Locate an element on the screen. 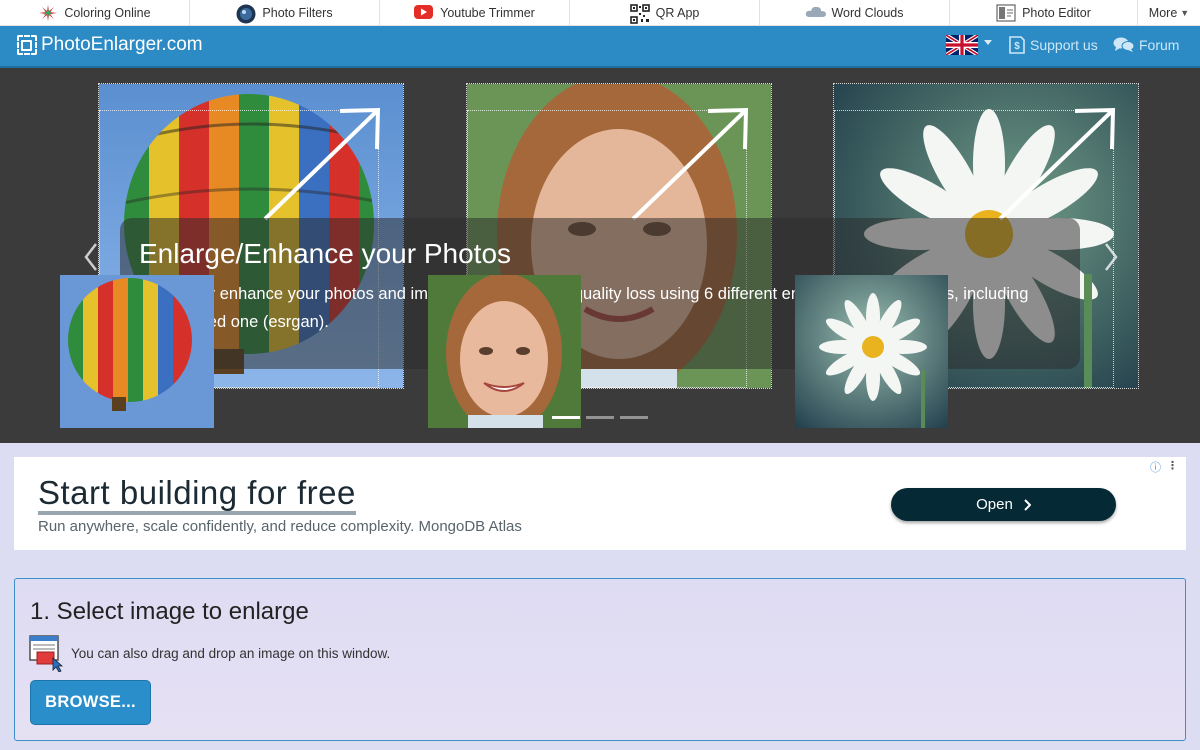 The height and width of the screenshot is (750, 1200). carousel-next-icon is located at coordinates (1110, 257).